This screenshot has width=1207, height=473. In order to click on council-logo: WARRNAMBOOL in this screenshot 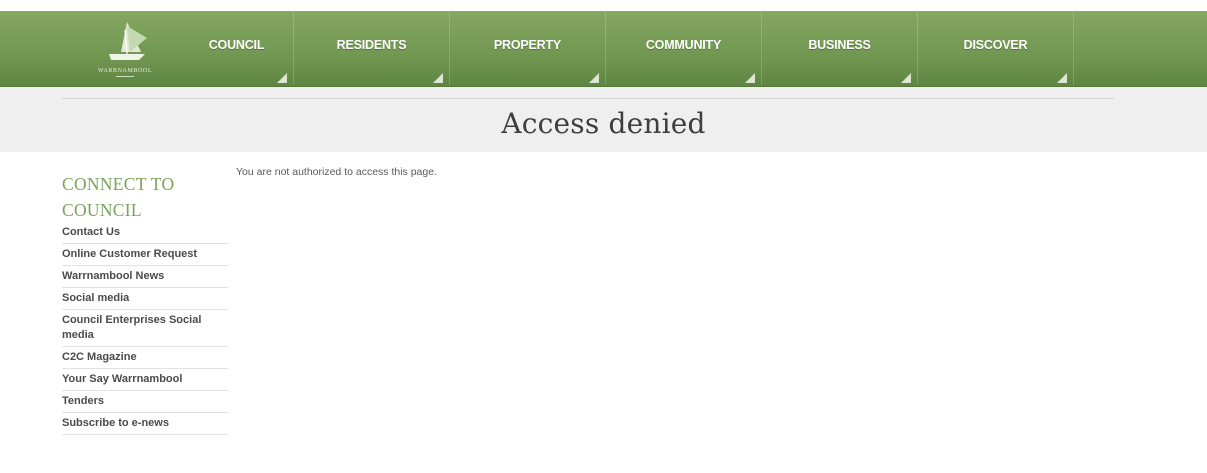, I will do `click(125, 48)`.